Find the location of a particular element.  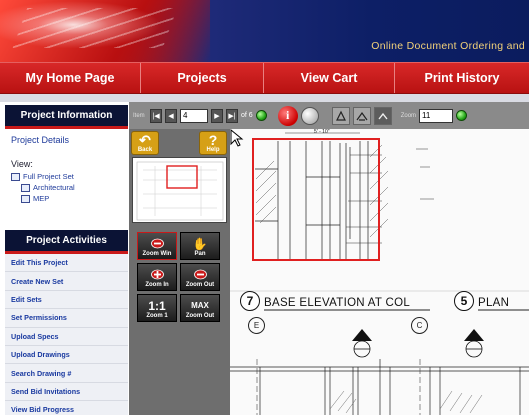

zoom-in-button: Zoom In is located at coordinates (157, 277).